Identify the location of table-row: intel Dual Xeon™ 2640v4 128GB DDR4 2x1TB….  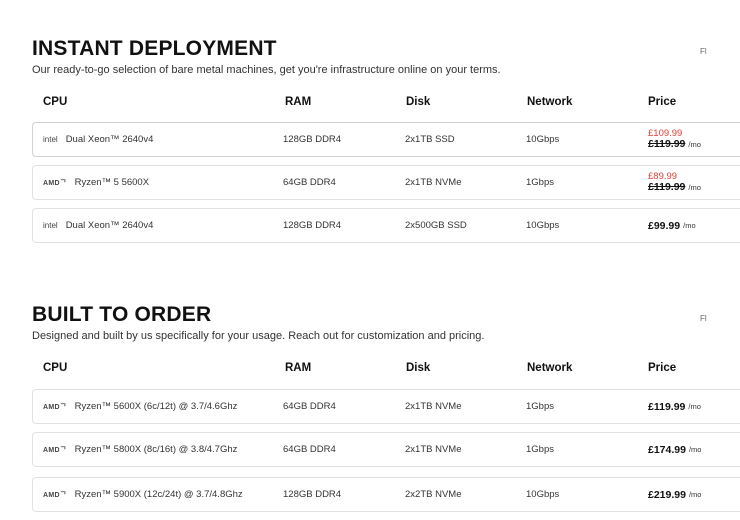
(386, 139).